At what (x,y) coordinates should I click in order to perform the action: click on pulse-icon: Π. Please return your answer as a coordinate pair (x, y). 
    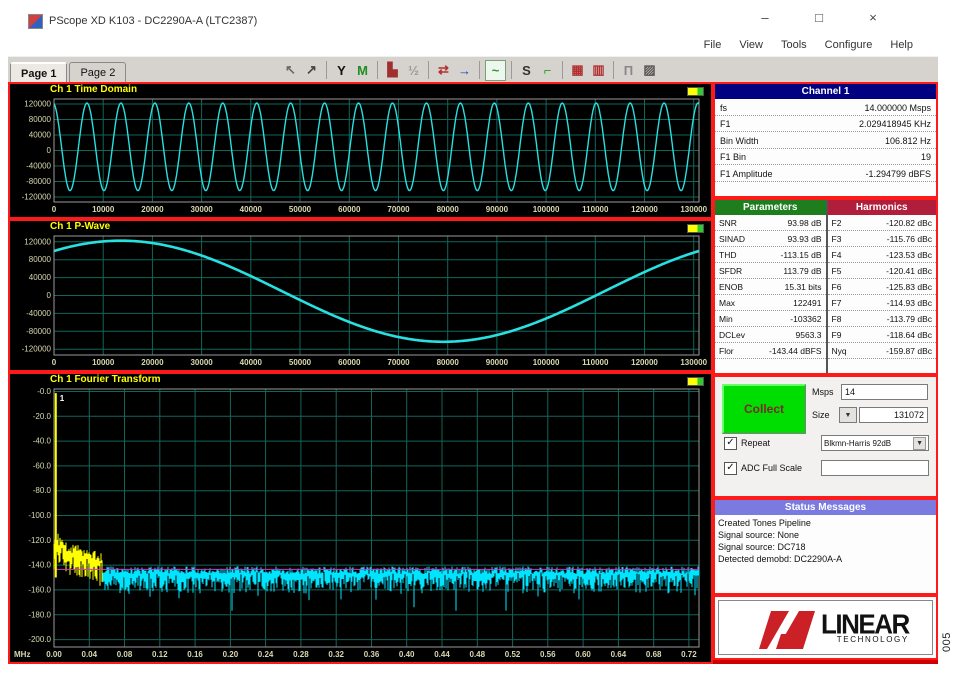
    Looking at the image, I should click on (628, 70).